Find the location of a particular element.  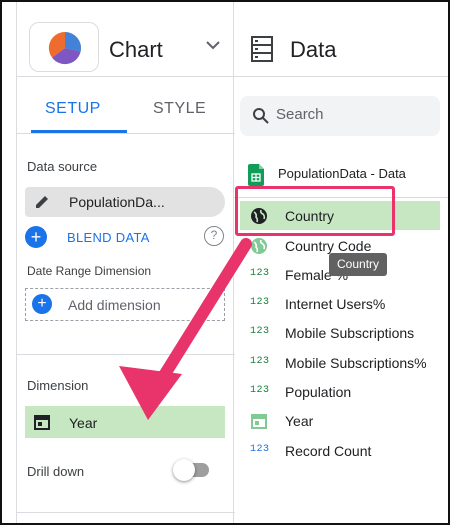

help-icon: ? is located at coordinates (214, 236).